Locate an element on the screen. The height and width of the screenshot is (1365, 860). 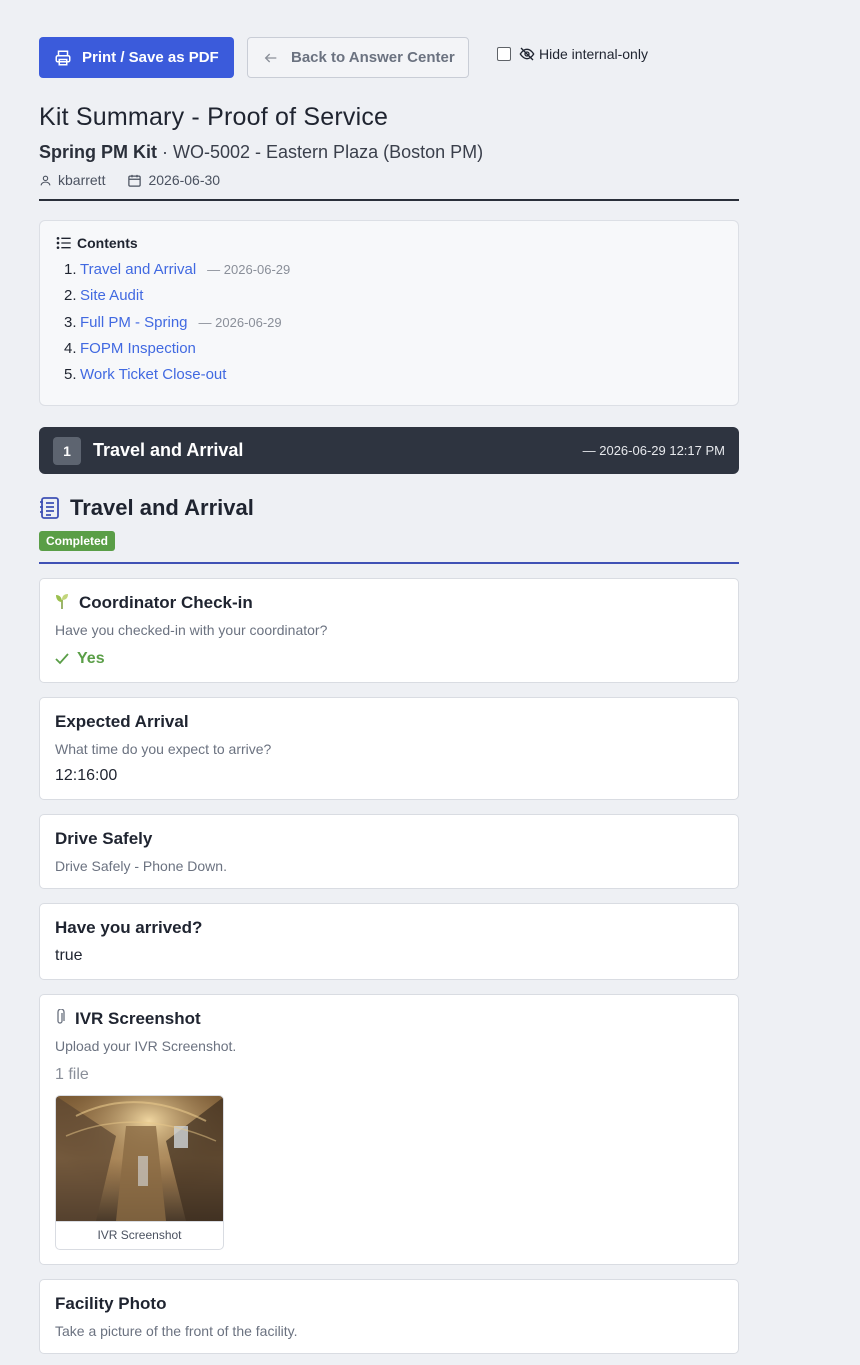
summary-date: 2026-06-30 is located at coordinates (184, 180).